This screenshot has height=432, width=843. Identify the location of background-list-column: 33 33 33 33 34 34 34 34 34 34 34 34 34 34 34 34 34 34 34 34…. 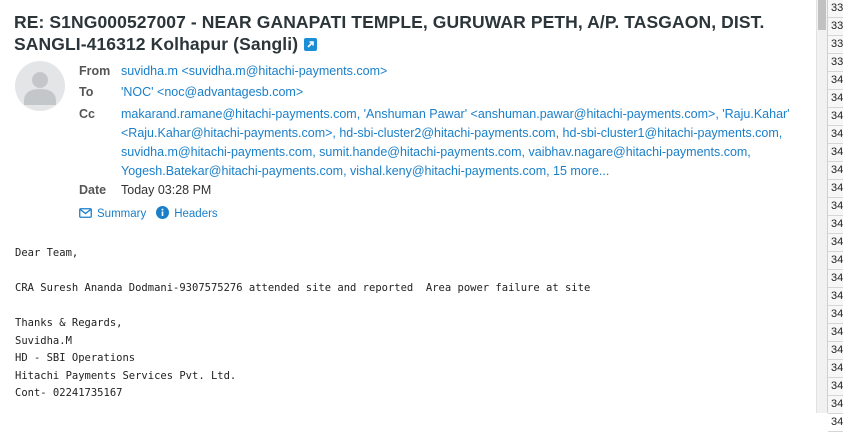
(835, 216).